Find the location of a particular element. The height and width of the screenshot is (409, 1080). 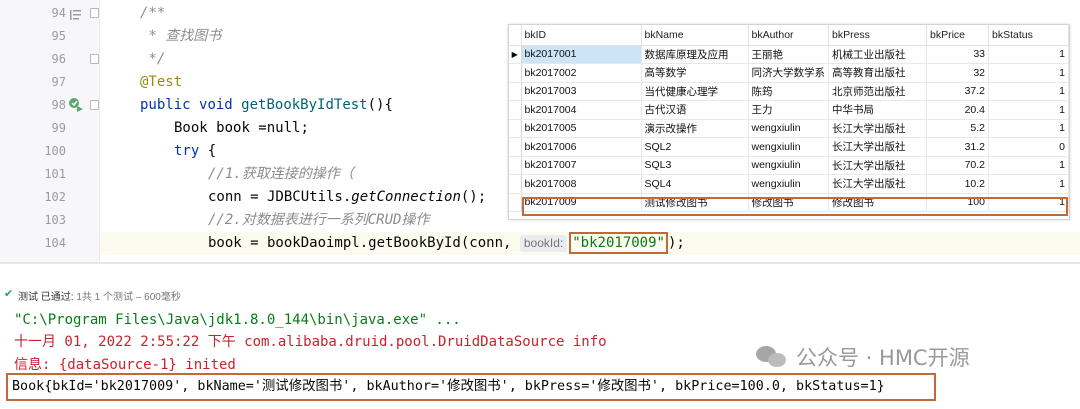

table-cell-bkName: SQL3 is located at coordinates (695, 165).